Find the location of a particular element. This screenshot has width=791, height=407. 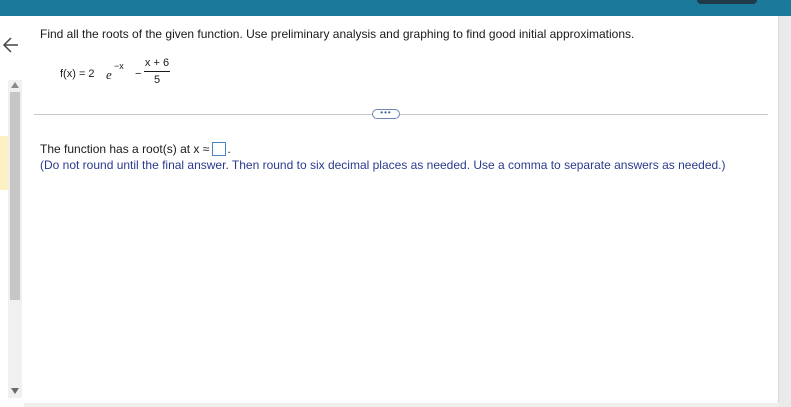

fraction-bar is located at coordinates (157, 71).